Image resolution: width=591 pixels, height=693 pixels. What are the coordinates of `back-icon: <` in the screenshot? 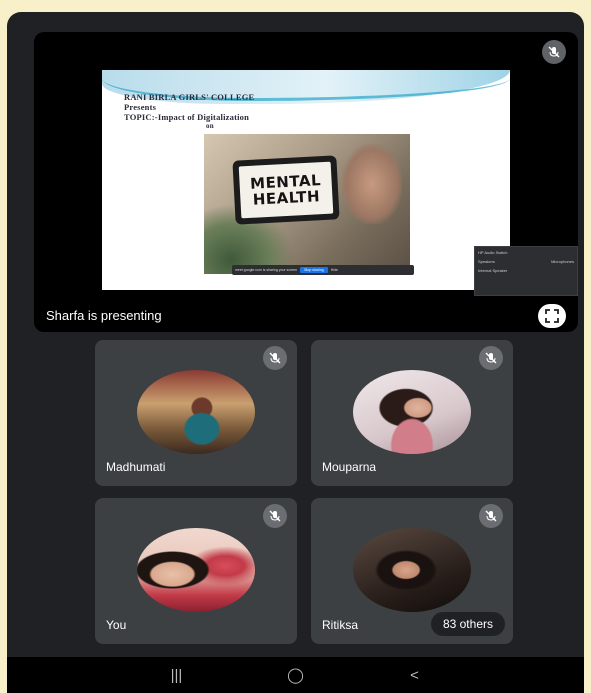 It's located at (415, 675).